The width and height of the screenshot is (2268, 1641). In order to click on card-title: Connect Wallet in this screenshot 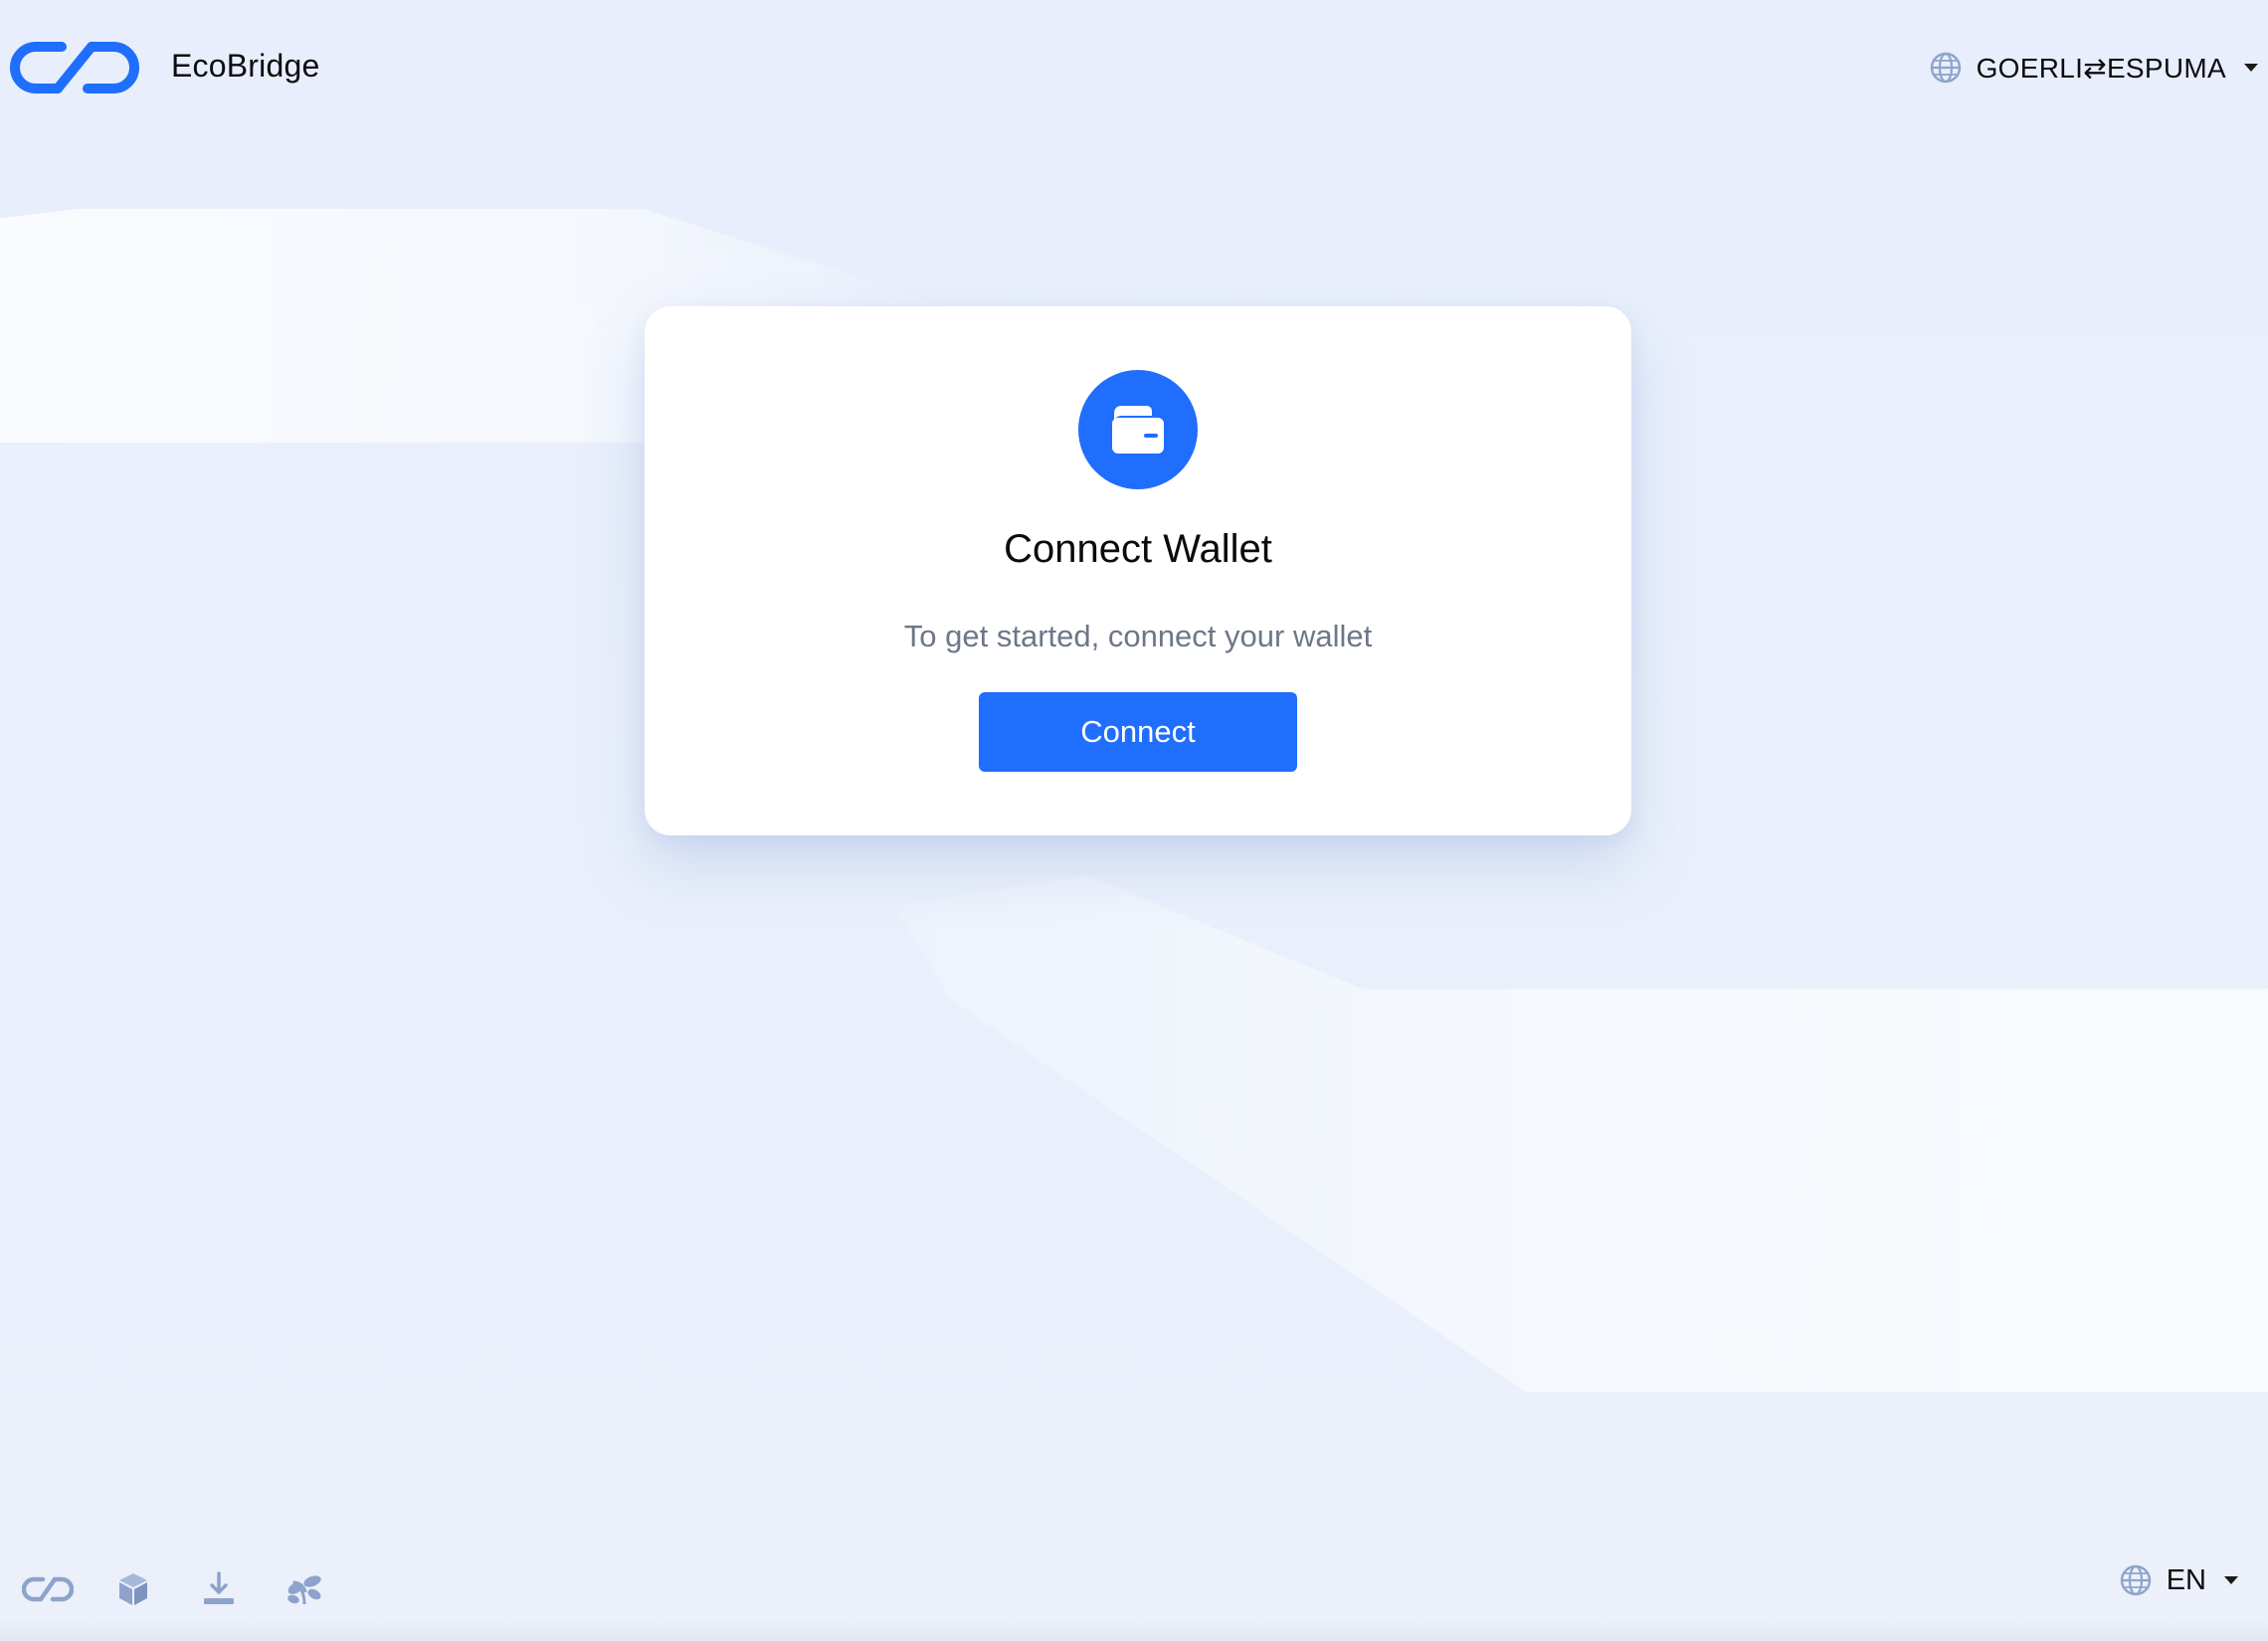, I will do `click(1138, 549)`.